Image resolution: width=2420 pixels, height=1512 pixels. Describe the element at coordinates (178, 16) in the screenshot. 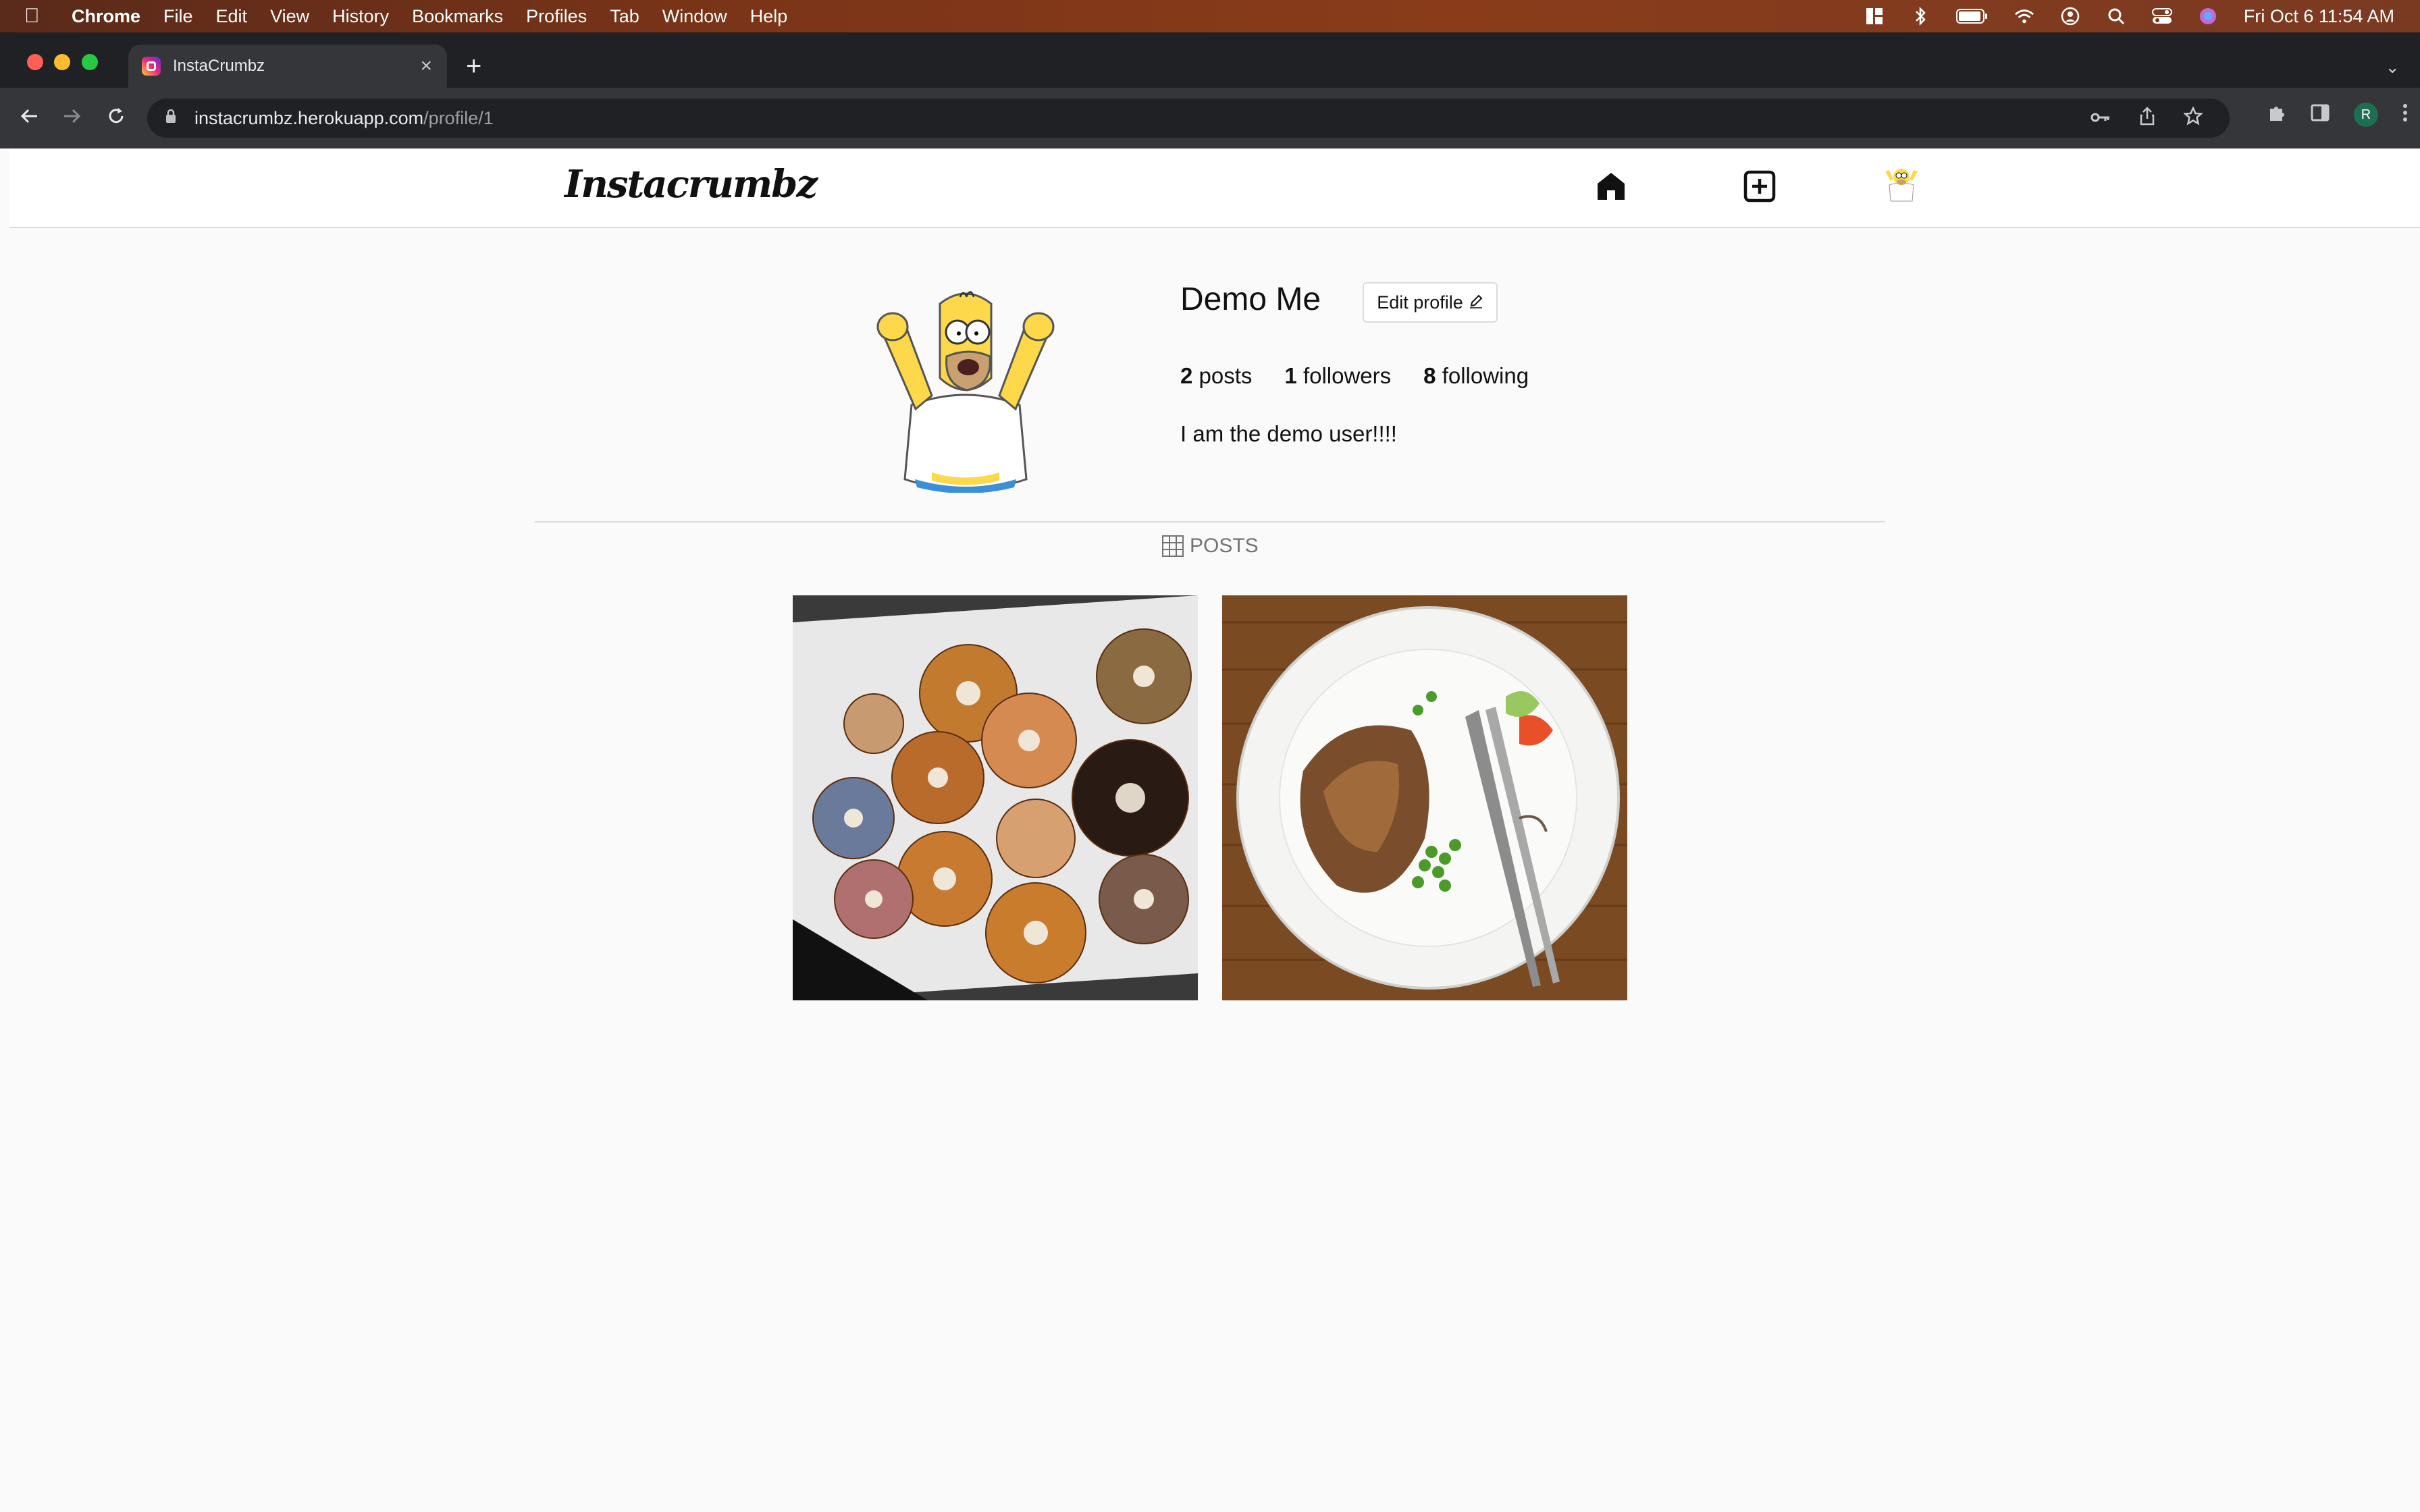

I see `menu-file: File` at that location.